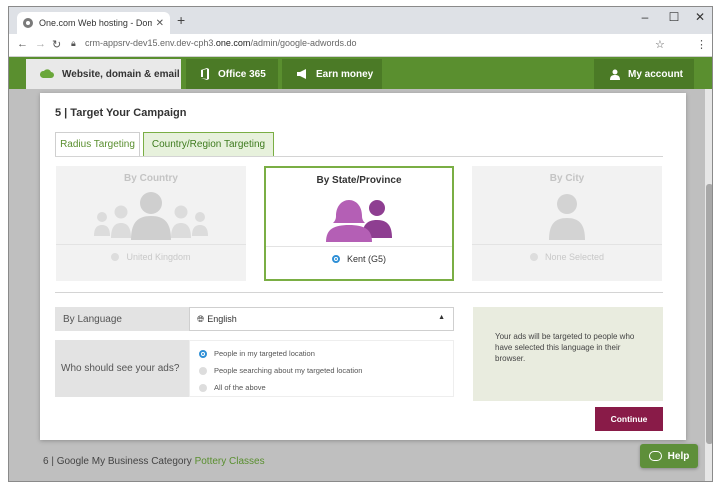  I want to click on card-title: By City, so click(567, 178).